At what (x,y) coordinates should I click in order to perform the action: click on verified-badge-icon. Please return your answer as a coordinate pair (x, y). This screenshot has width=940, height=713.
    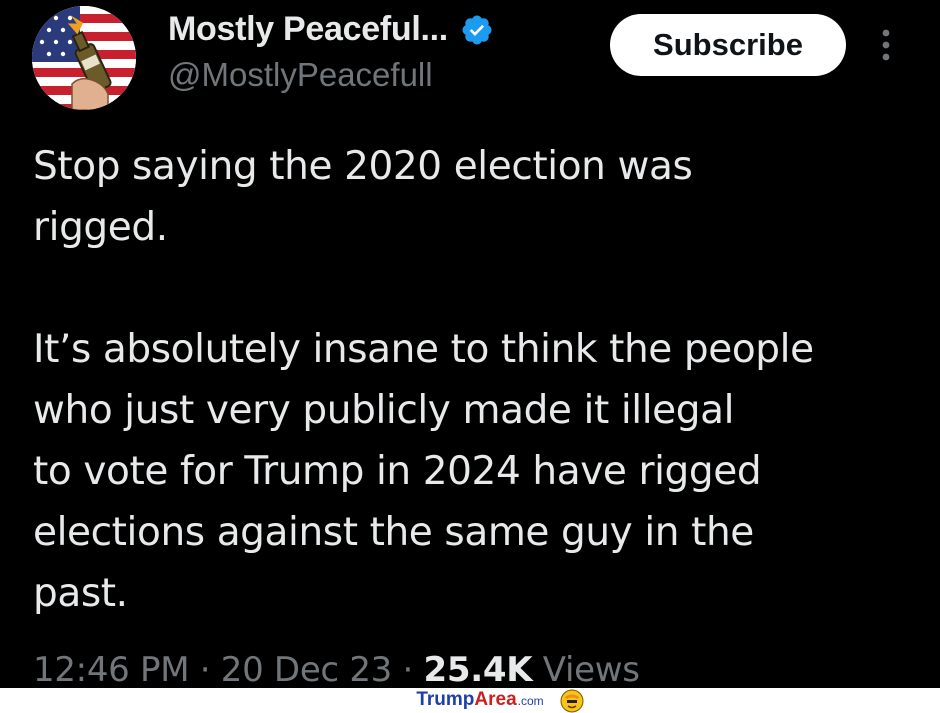
    Looking at the image, I should click on (477, 29).